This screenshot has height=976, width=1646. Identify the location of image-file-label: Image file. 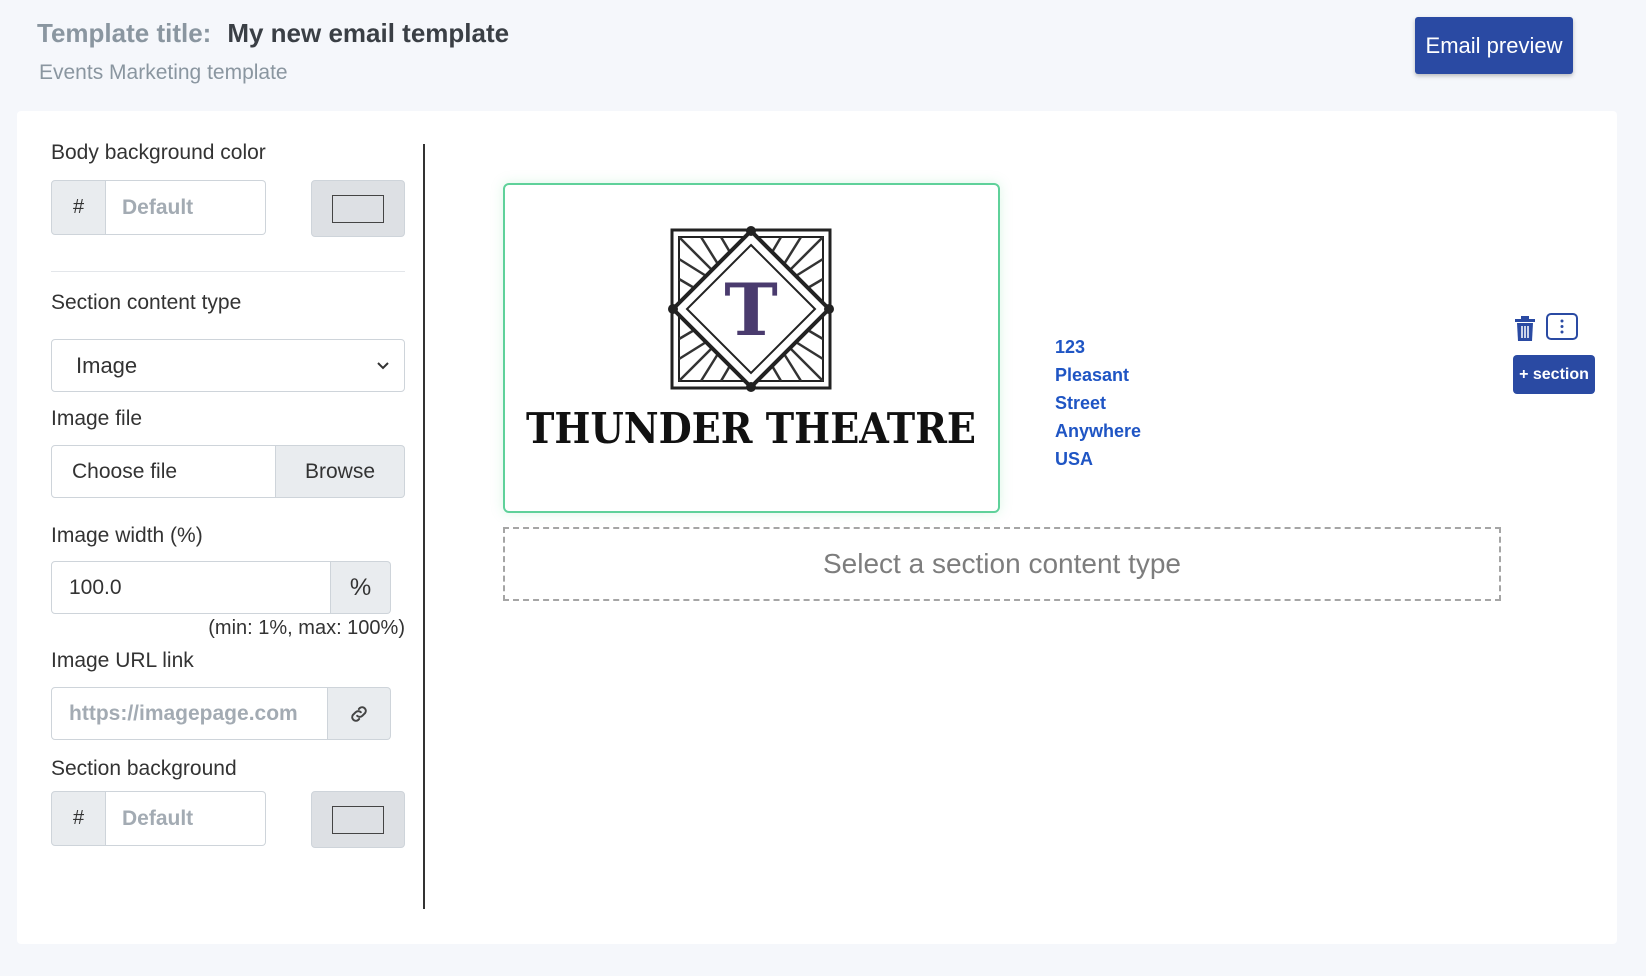
(97, 418).